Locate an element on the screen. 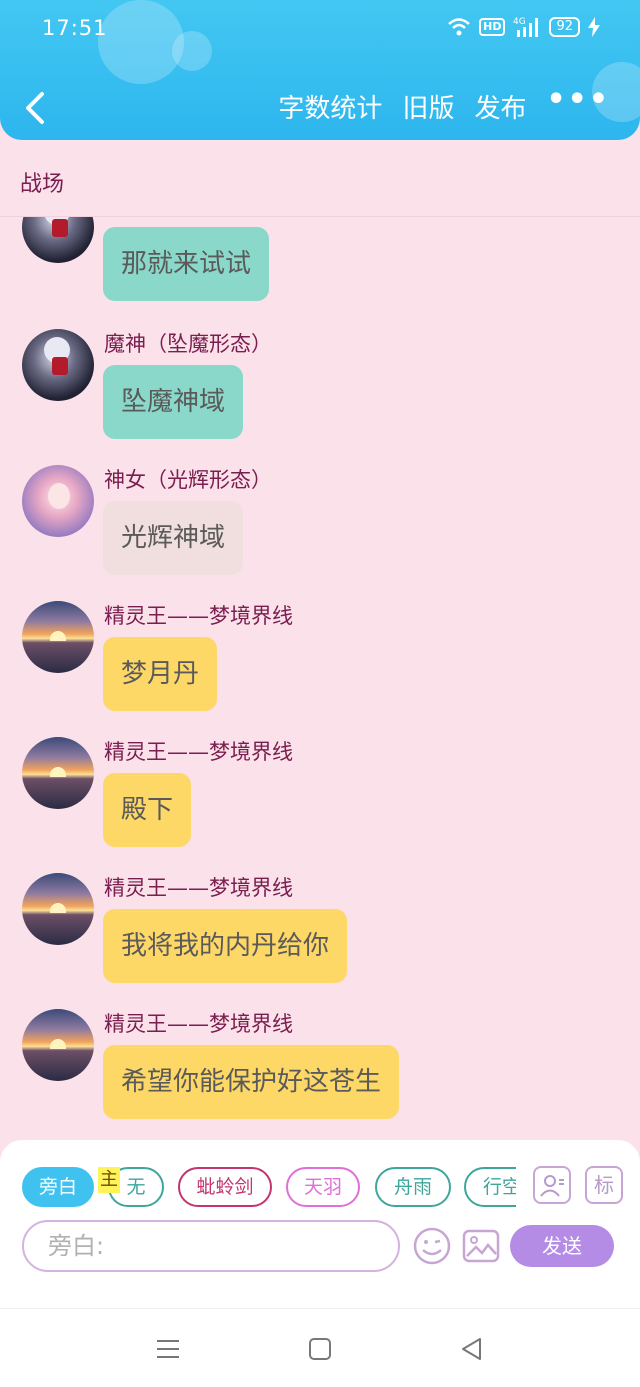 The width and height of the screenshot is (640, 1387). message-bubble: 殿下 is located at coordinates (147, 810).